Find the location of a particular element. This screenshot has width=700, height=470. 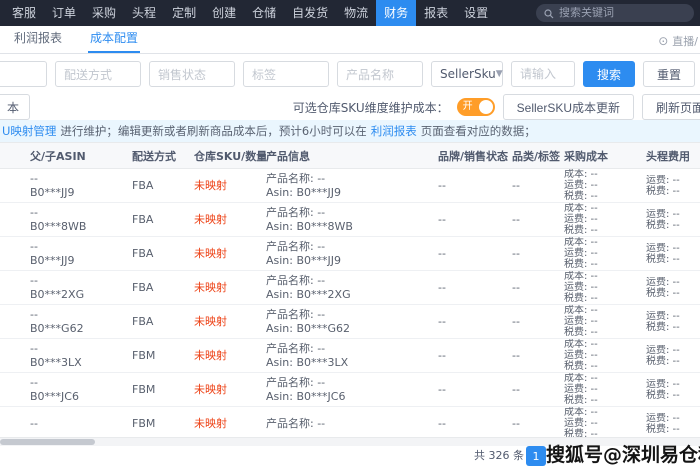

pagination-page-1-button: 1 is located at coordinates (536, 456).